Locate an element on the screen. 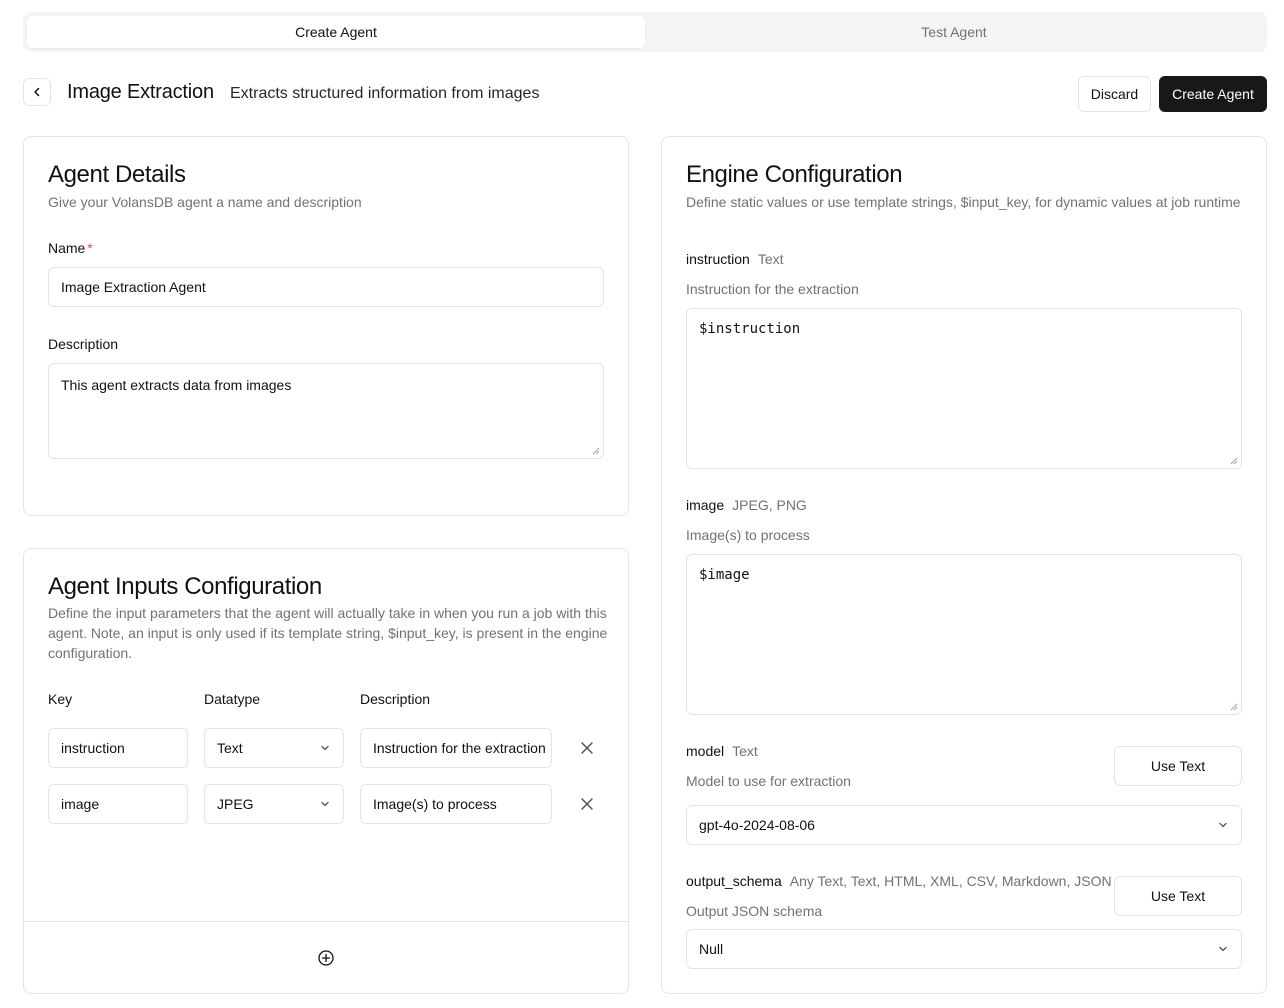 This screenshot has width=1284, height=1008. tab-bar: Create Agent Test Agent is located at coordinates (645, 32).